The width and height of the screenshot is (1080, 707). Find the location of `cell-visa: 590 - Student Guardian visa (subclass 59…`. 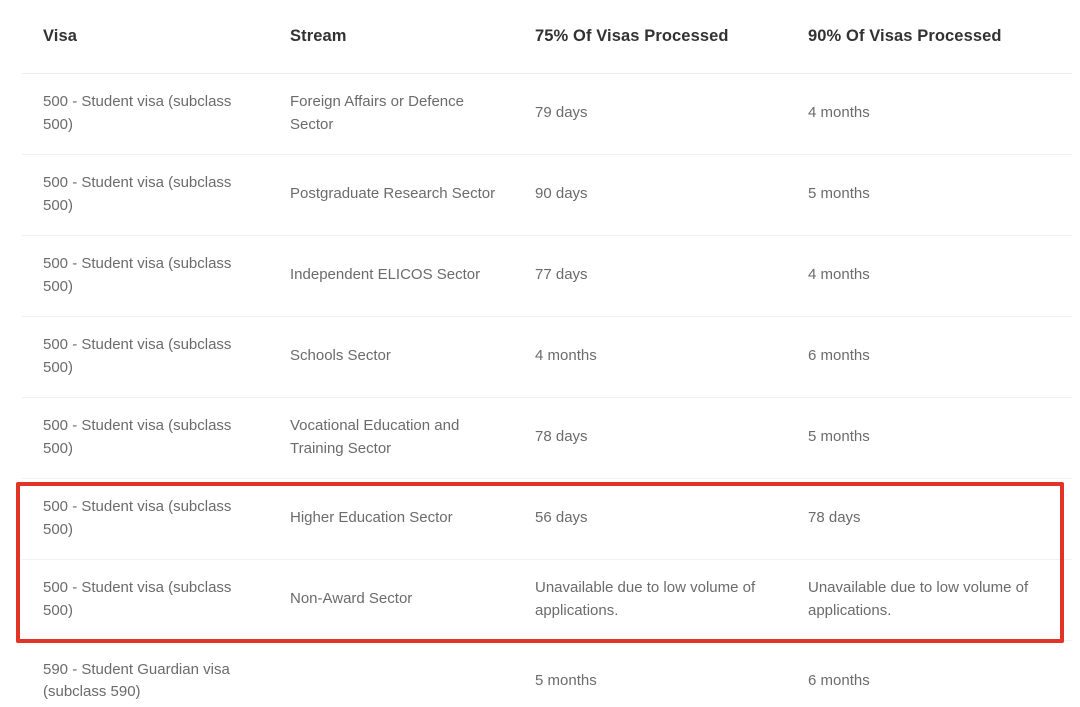

cell-visa: 590 - Student Guardian visa (subclass 59… is located at coordinates (145, 673).